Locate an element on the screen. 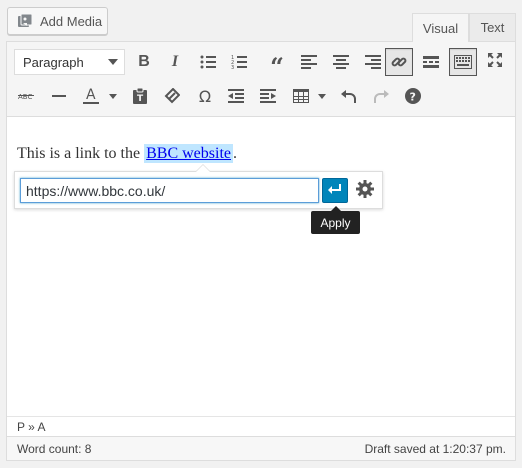 The height and width of the screenshot is (468, 522). enter-icon is located at coordinates (335, 190).